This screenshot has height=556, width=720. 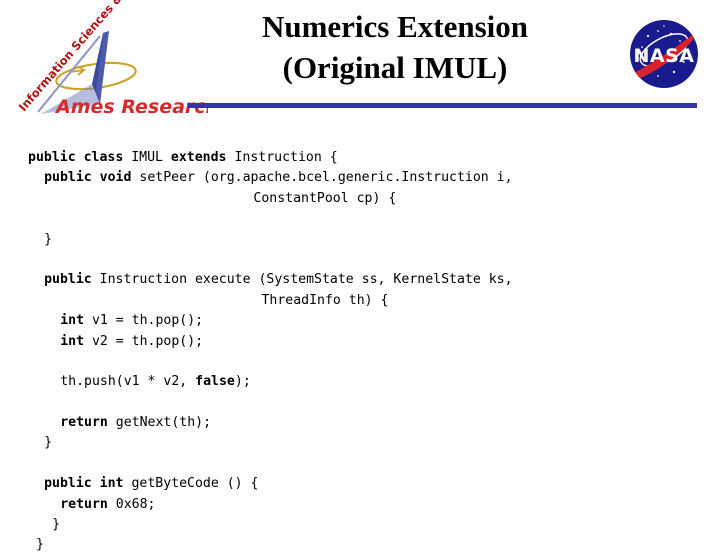 I want to click on code-text: v2 = th.pop();, so click(x=147, y=341).